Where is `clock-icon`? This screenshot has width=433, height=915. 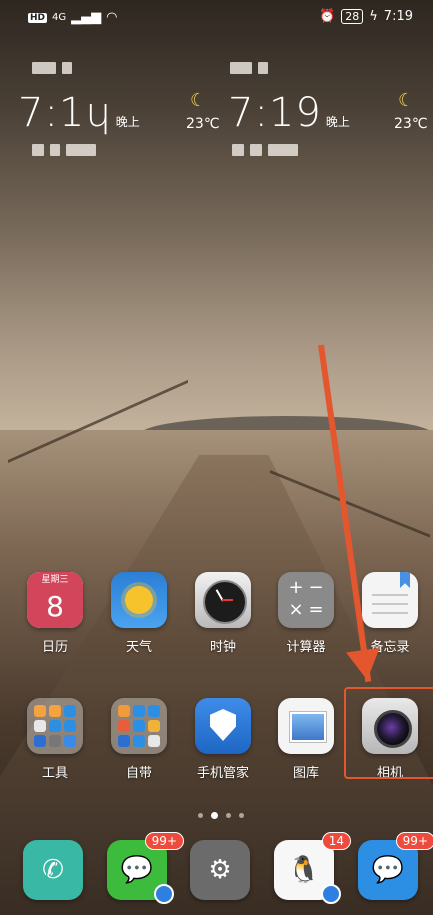
clock-icon is located at coordinates (223, 600).